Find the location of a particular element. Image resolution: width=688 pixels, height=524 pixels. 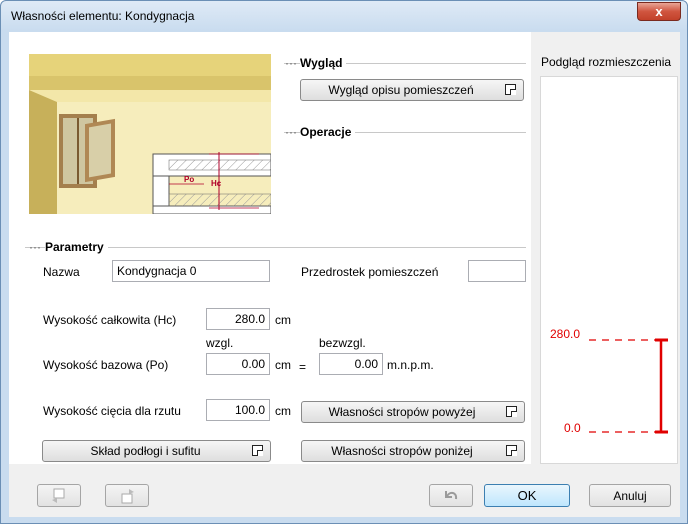

operations-section-title: Operacje is located at coordinates (328, 132).